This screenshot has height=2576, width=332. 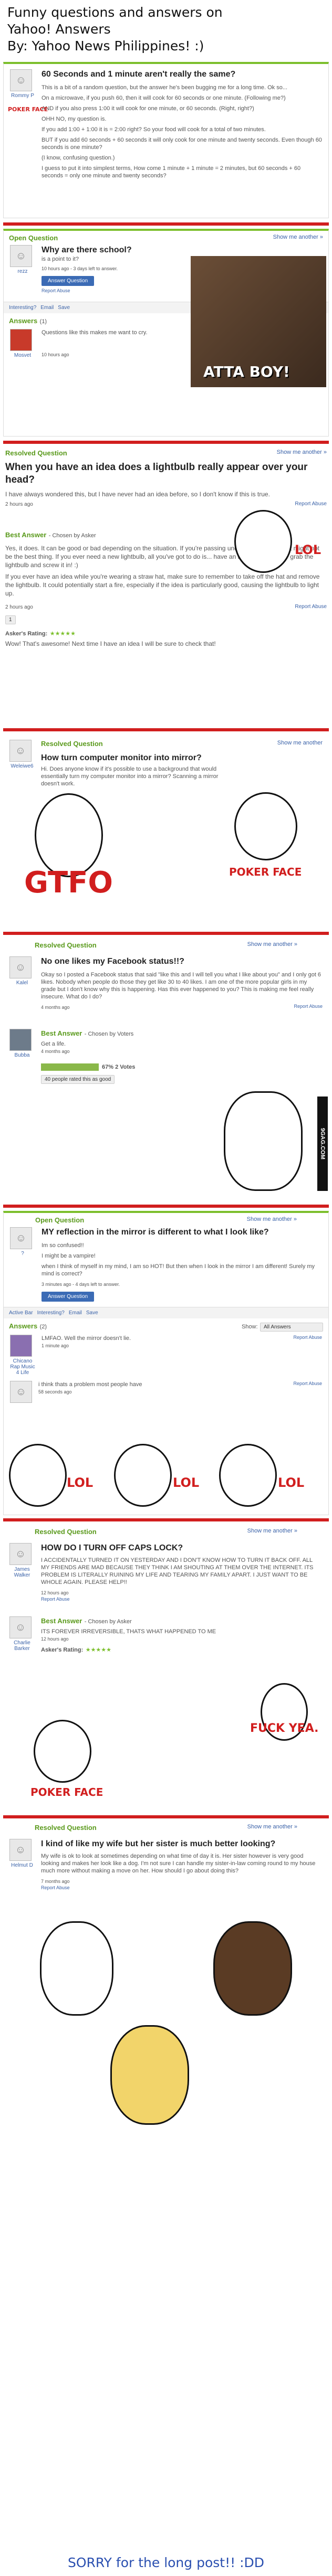 What do you see at coordinates (10, 619) in the screenshot?
I see `vote-button: 1` at bounding box center [10, 619].